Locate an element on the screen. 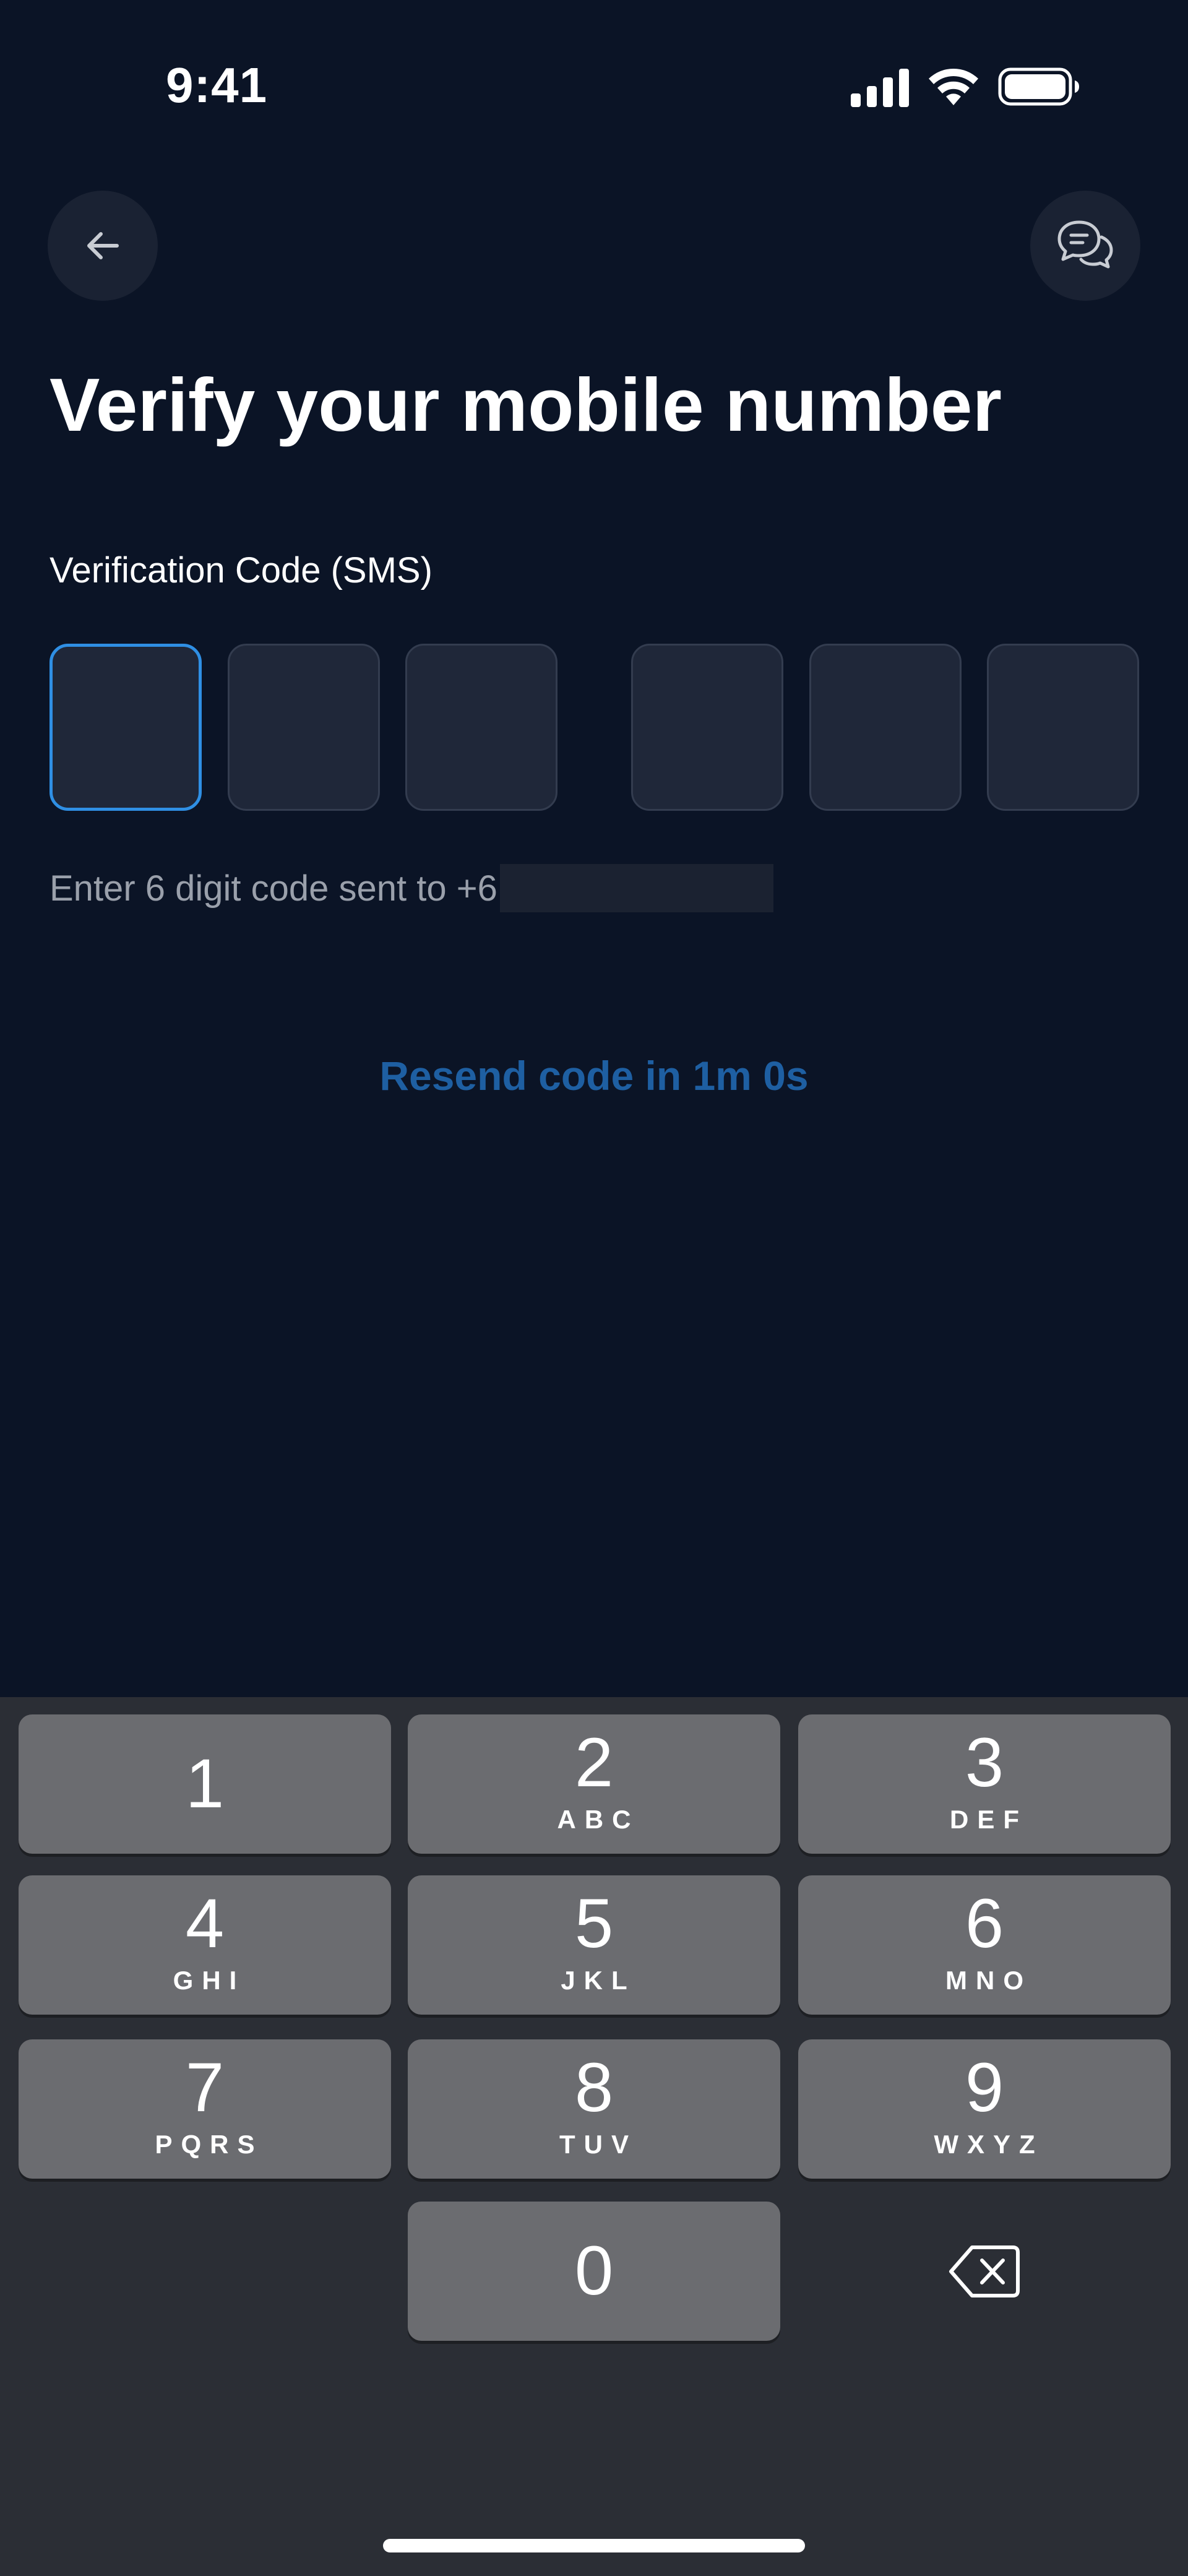  chat-bubbles-icon is located at coordinates (1085, 244).